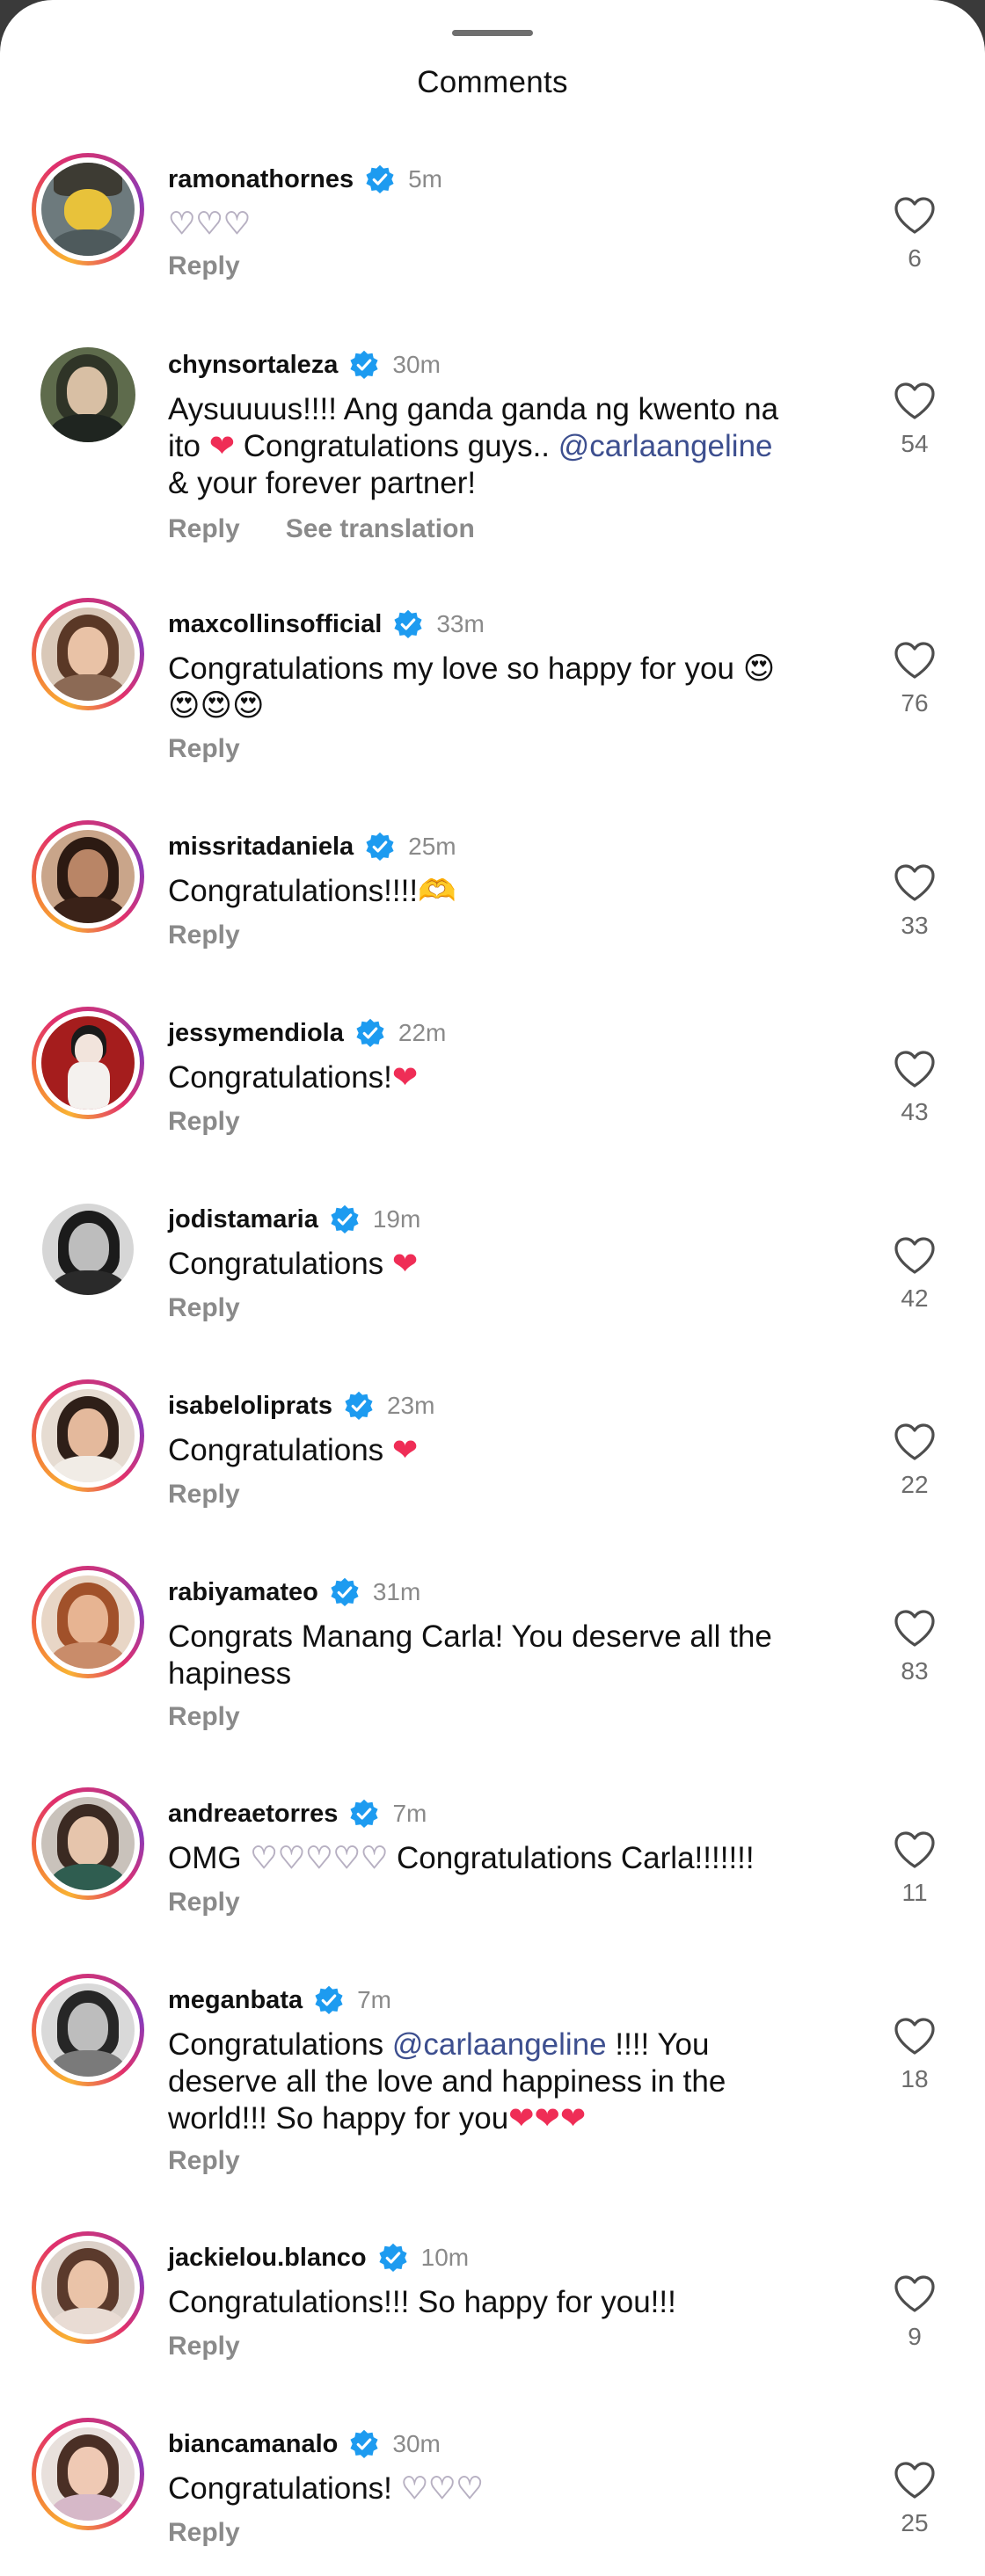  What do you see at coordinates (461, 1858) in the screenshot?
I see `comment-text: OMG ♡♡♡♡♡ Congratulations Carla!!!!!!!` at bounding box center [461, 1858].